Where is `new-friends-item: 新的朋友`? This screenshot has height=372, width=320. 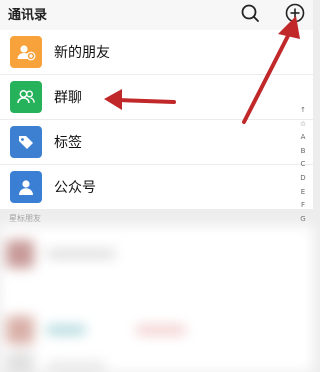
new-friends-item: 新的朋友 is located at coordinates (156, 52).